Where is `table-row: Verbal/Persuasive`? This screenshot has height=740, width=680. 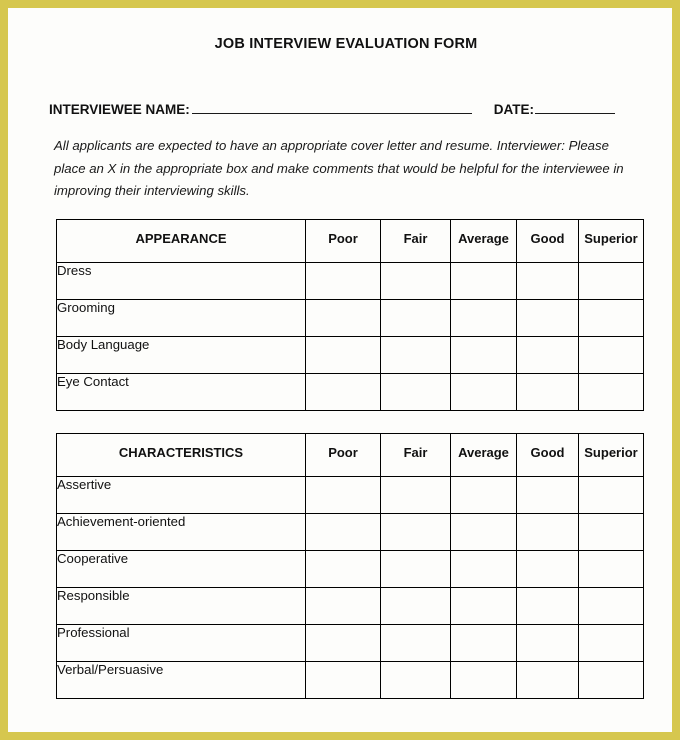
table-row: Verbal/Persuasive is located at coordinates (350, 680).